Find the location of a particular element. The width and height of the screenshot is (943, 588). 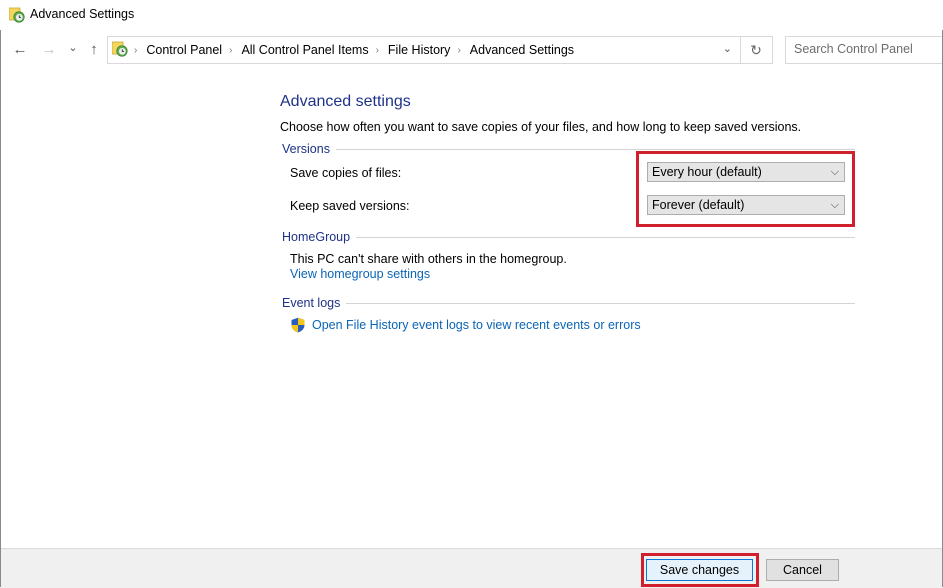

refresh-icon: ↻ is located at coordinates (756, 50).